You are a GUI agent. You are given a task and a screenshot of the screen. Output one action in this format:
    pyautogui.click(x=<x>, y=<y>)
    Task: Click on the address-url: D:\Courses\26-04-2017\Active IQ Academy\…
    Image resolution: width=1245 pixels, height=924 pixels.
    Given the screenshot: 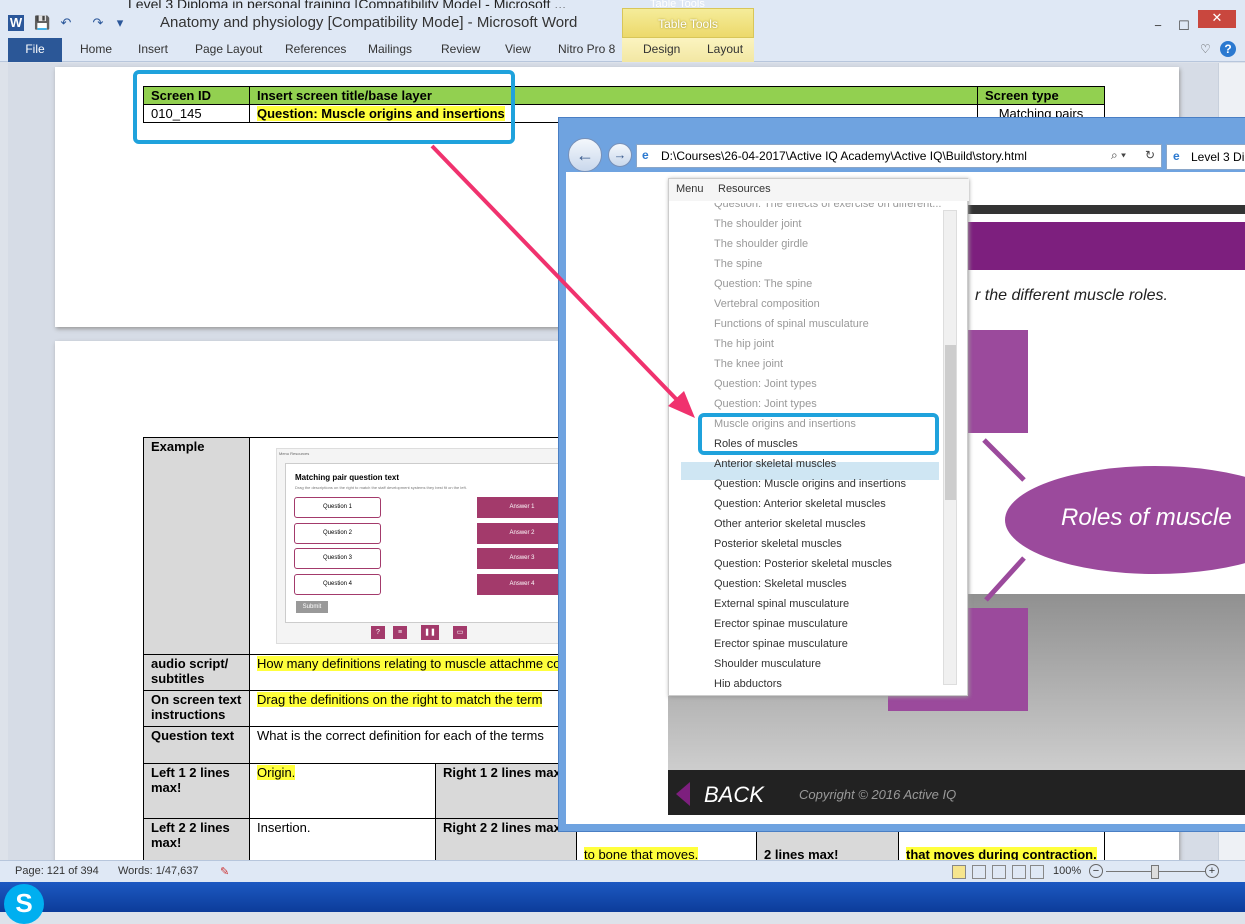 What is the action you would take?
    pyautogui.click(x=844, y=156)
    